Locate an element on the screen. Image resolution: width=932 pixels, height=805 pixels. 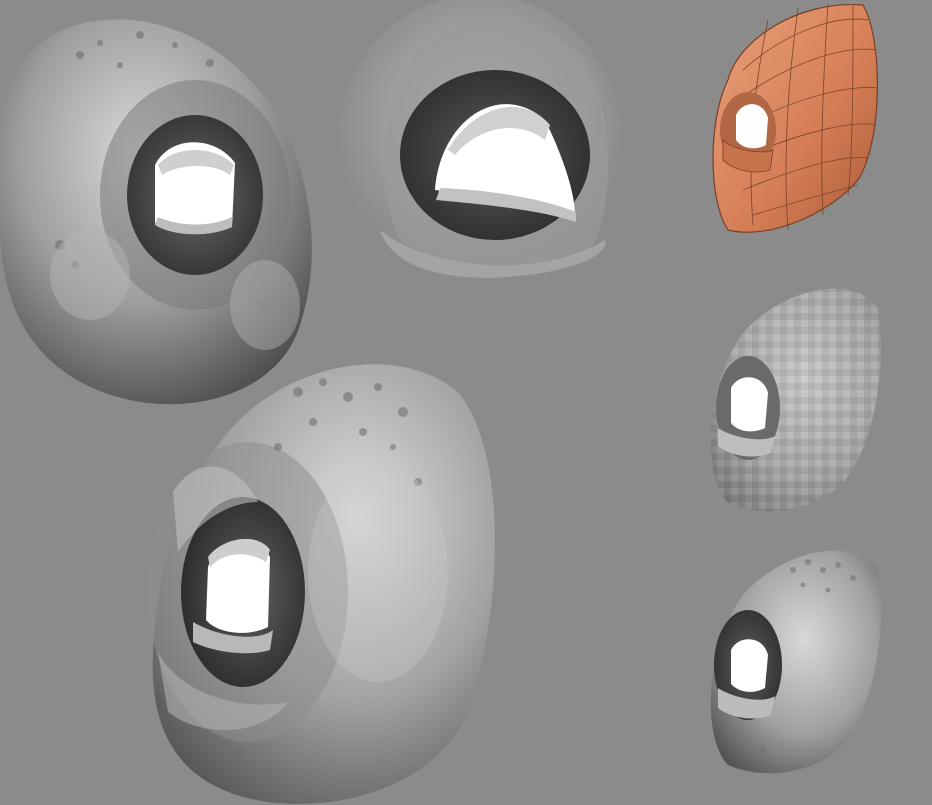
final-sculpt-small-render is located at coordinates (793, 660).